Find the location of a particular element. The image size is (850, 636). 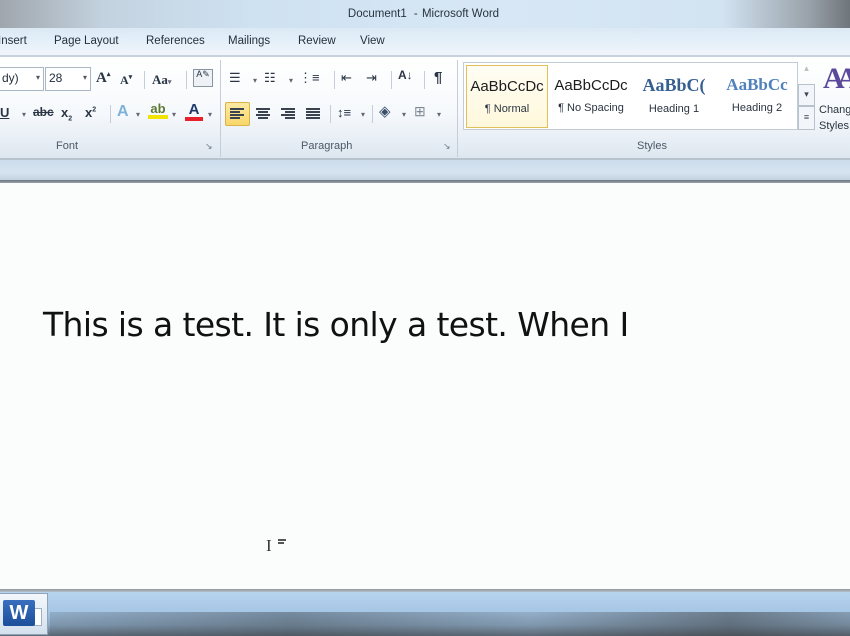

font-color-icon: A is located at coordinates (194, 111).